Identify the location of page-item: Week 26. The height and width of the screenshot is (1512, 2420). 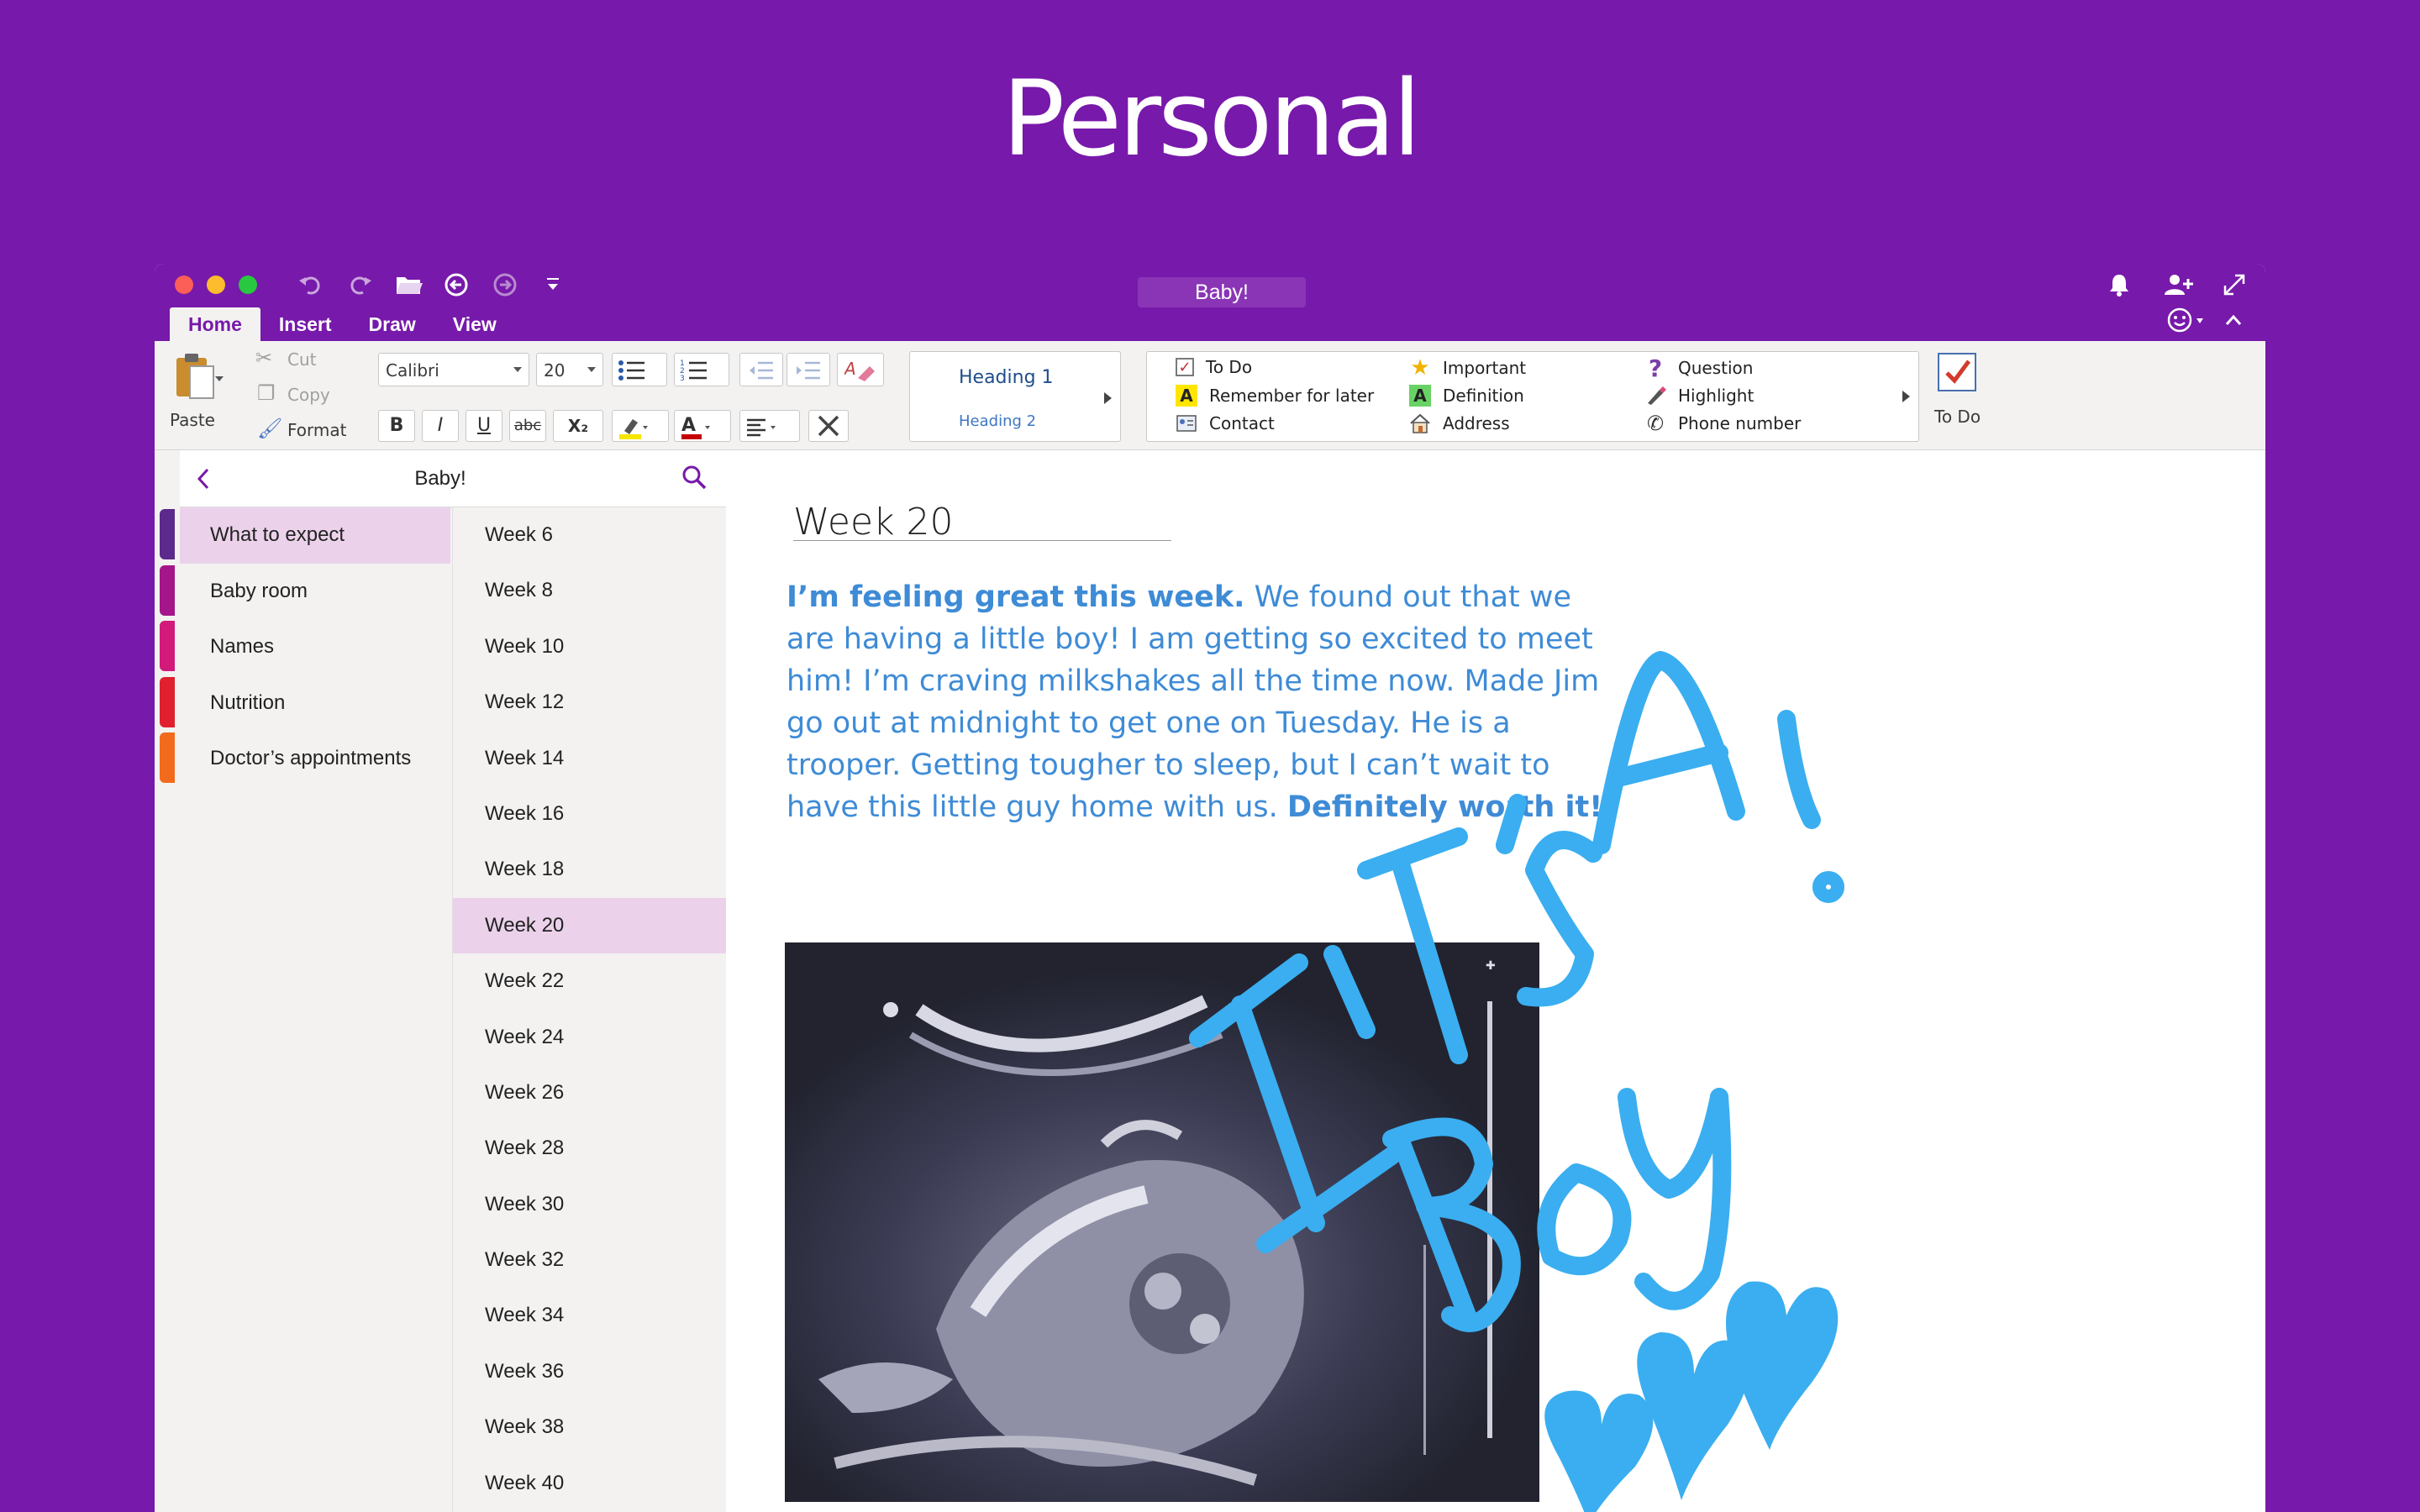
(589, 1093).